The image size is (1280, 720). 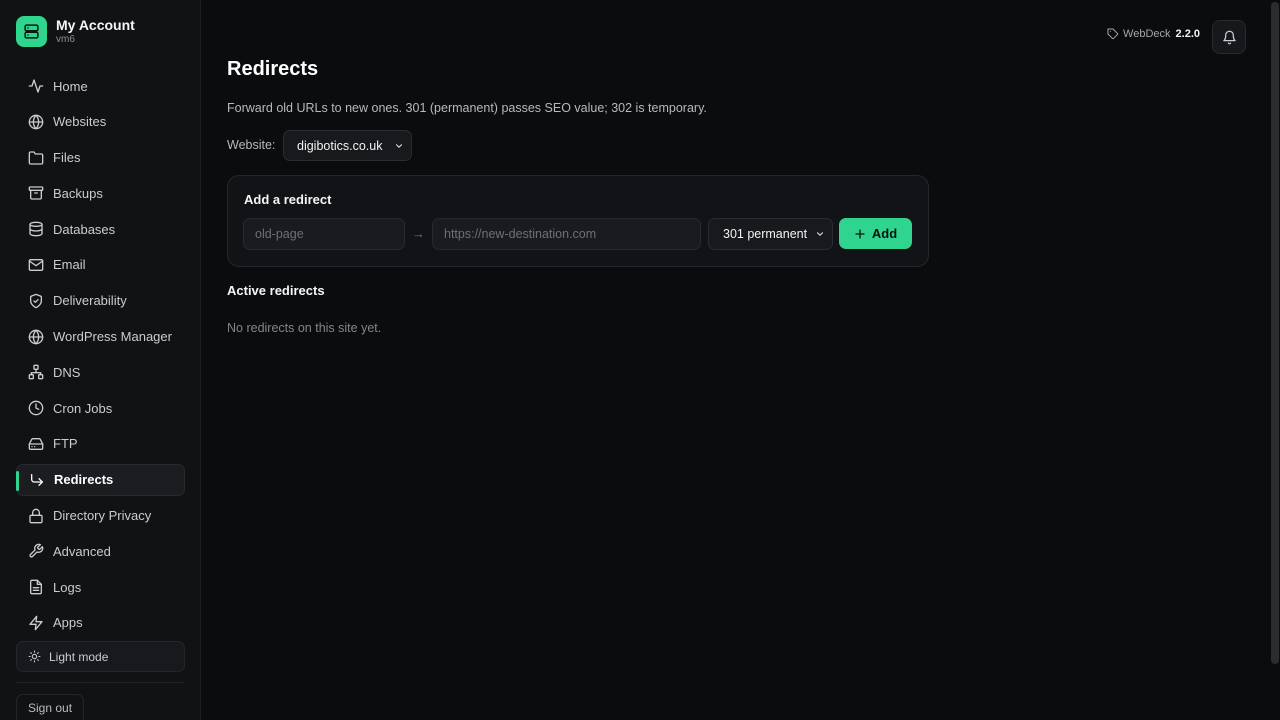 What do you see at coordinates (67, 587) in the screenshot?
I see `sidebar-item-label: Logs` at bounding box center [67, 587].